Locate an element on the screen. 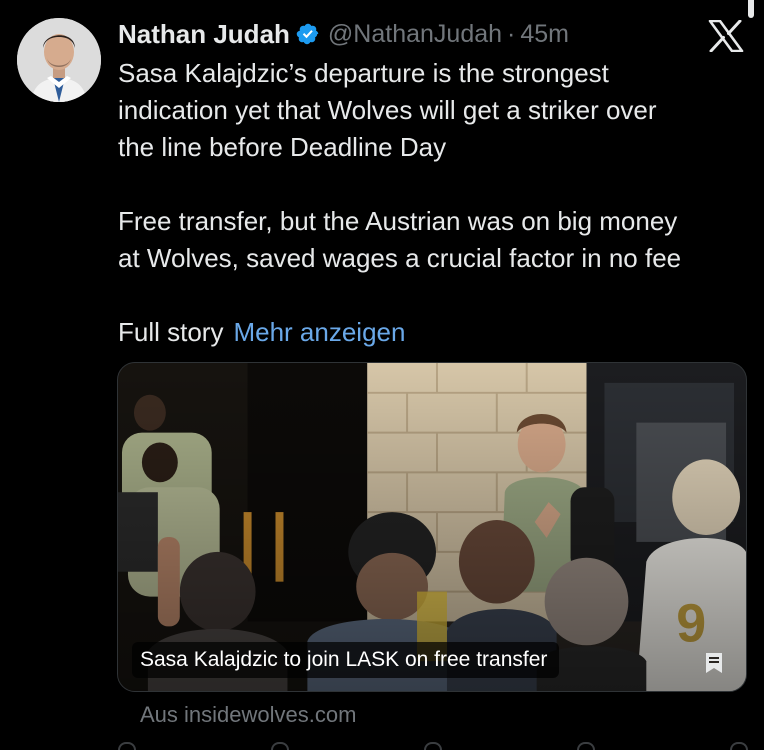  author-handle: @NathanJudah is located at coordinates (415, 34).